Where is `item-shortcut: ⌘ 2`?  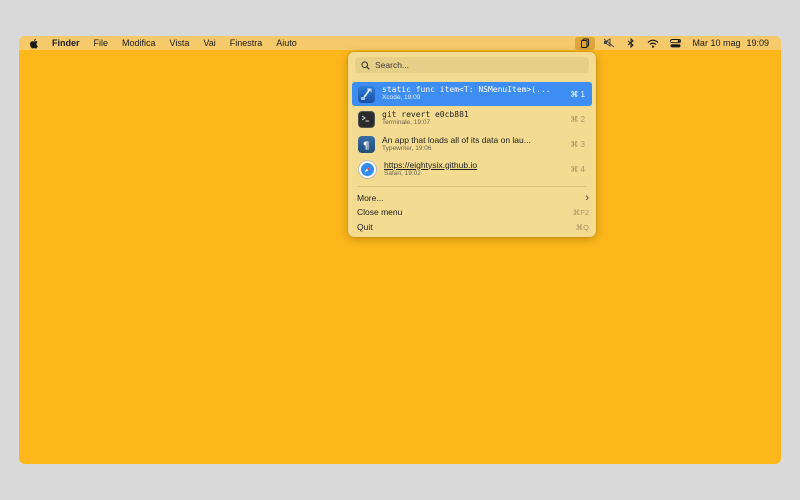 item-shortcut: ⌘ 2 is located at coordinates (577, 119).